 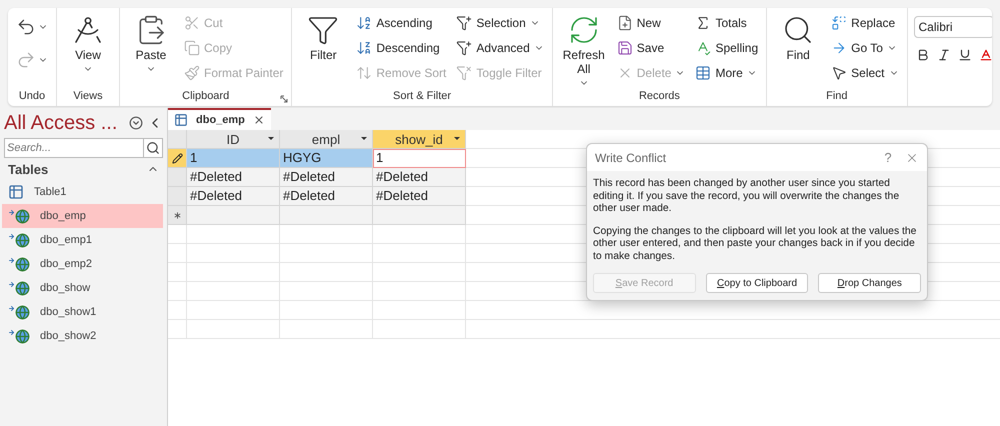 I want to click on navigation-item: Table1, so click(x=82, y=192).